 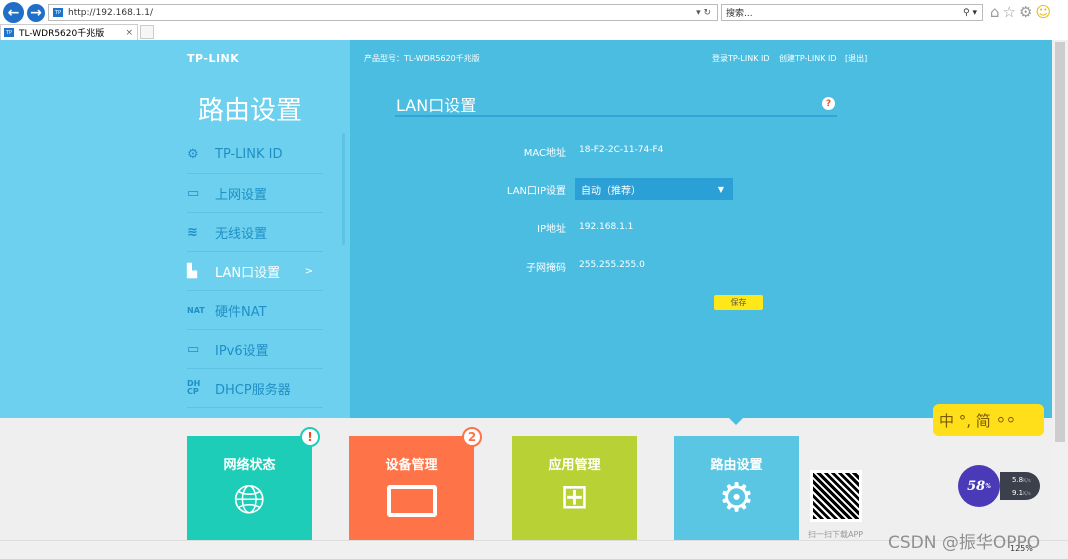 What do you see at coordinates (741, 58) in the screenshot?
I see `login-link: 登录TP-LINK ID` at bounding box center [741, 58].